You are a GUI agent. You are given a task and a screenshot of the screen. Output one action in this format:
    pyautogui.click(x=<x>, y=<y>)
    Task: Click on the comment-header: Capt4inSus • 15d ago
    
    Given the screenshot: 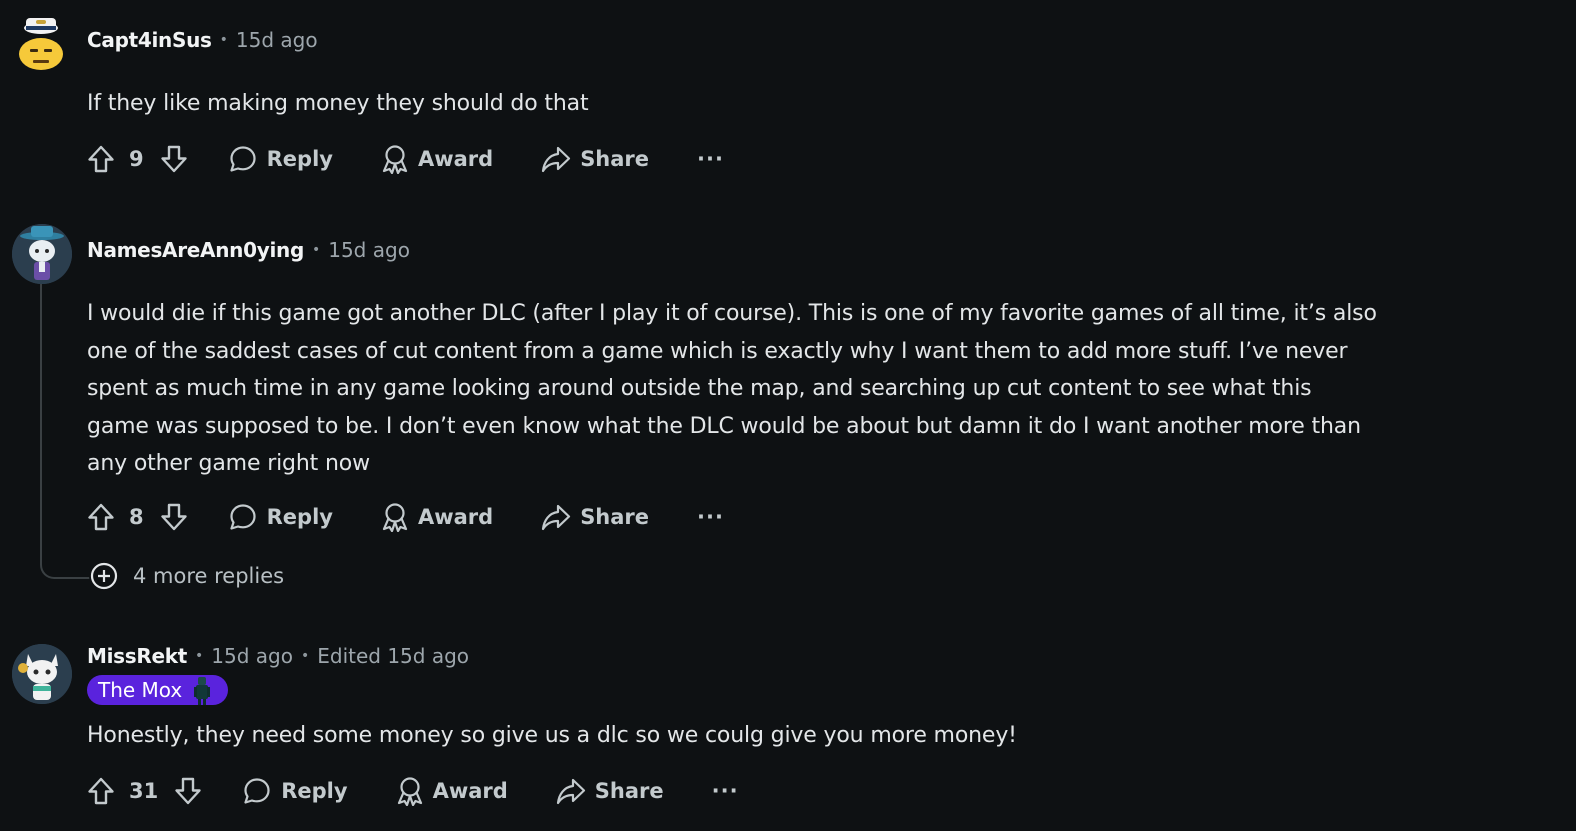 What is the action you would take?
    pyautogui.click(x=202, y=40)
    